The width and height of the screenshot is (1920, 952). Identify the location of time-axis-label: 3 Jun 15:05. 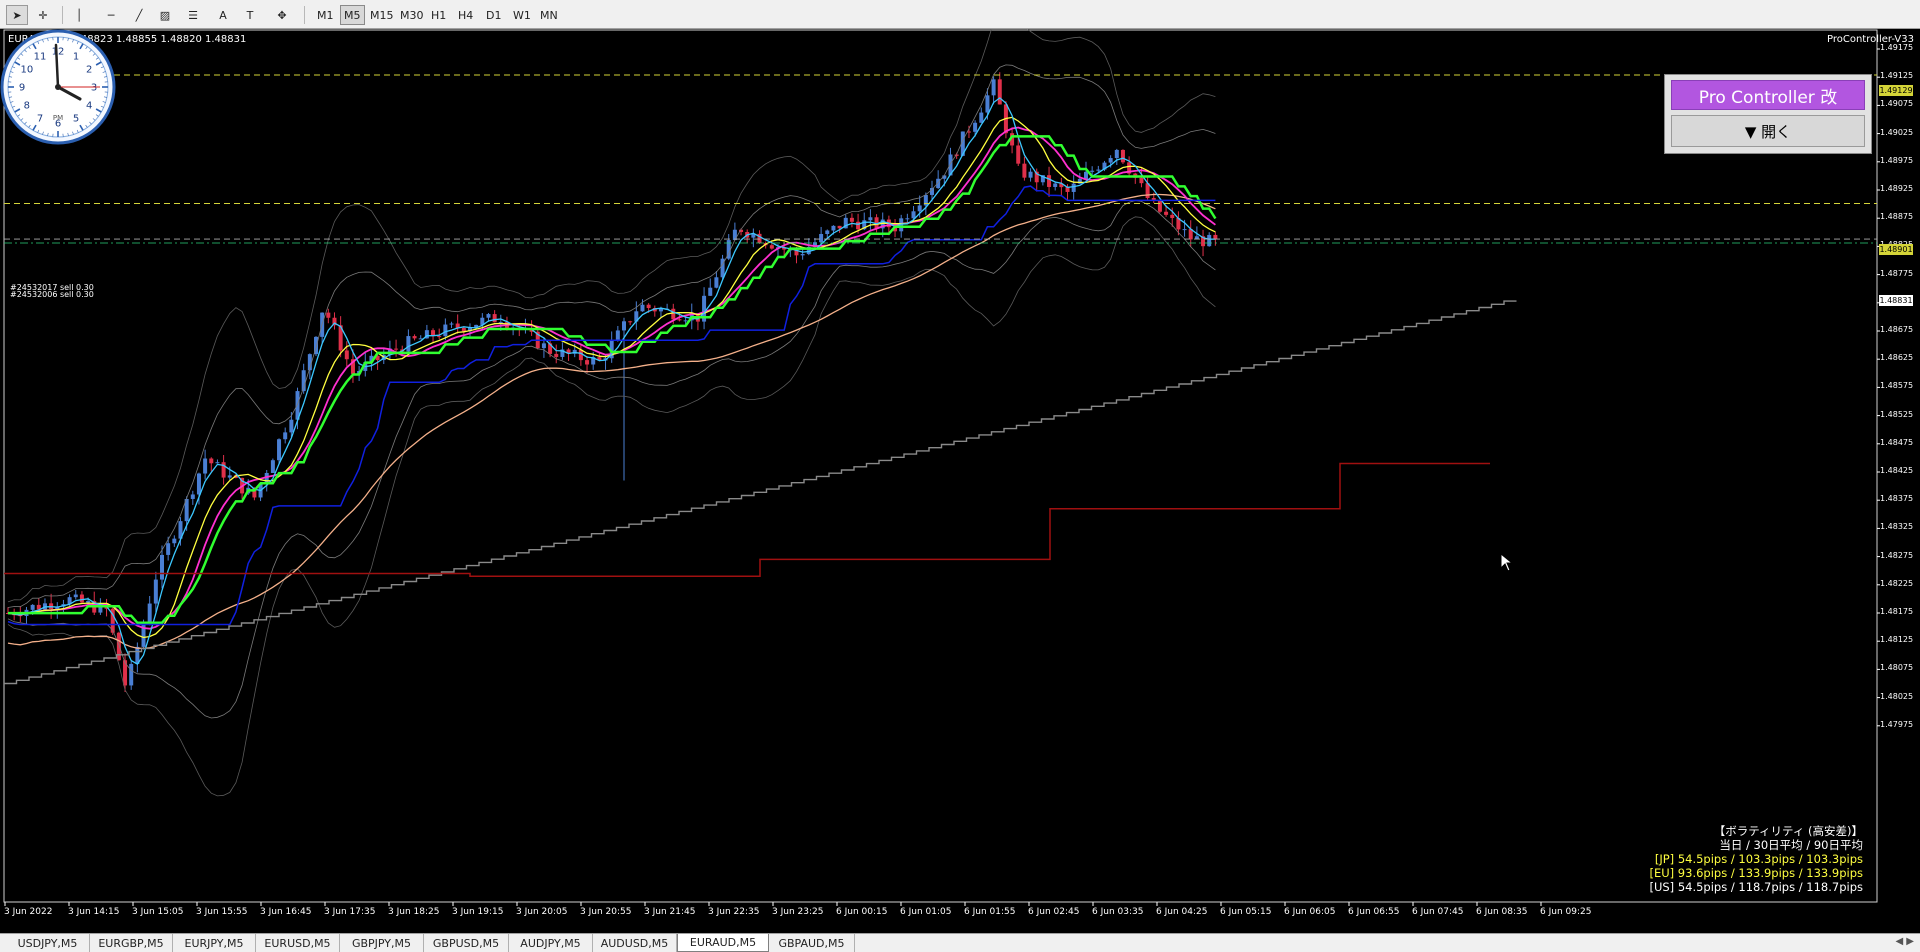
(158, 912).